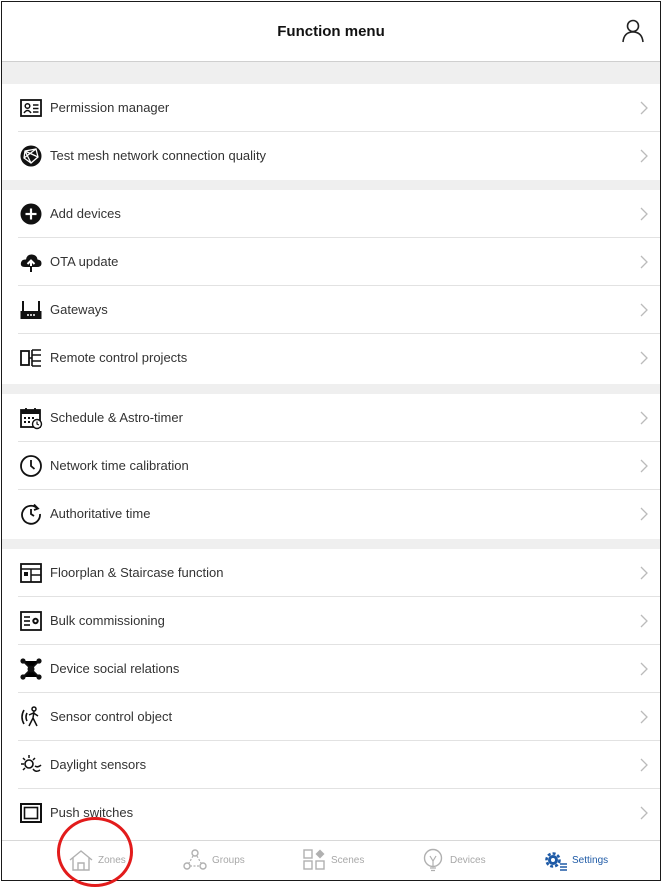 The width and height of the screenshot is (662, 887). I want to click on bulb-icon, so click(433, 860).